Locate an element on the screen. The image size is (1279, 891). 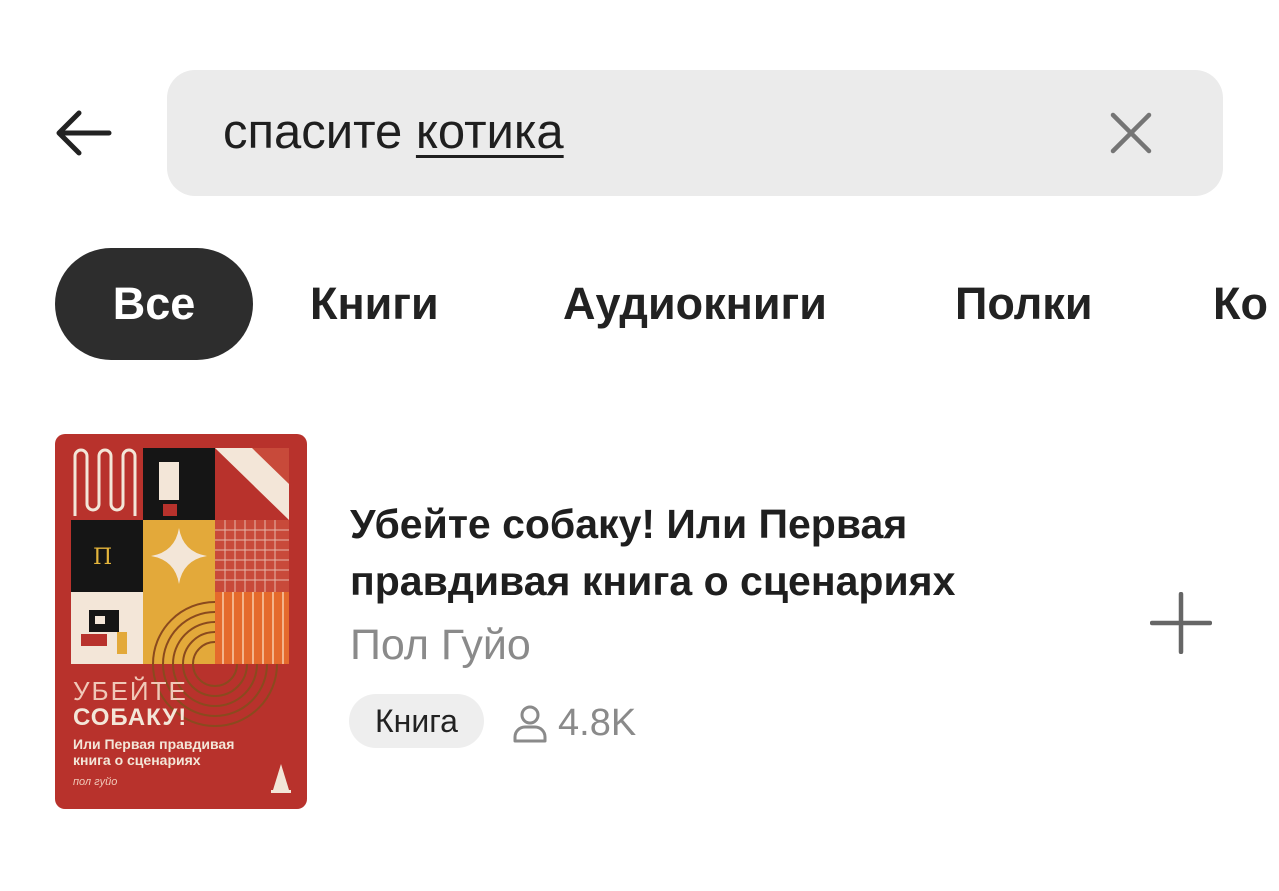
filter-tabs: Все Книги Аудиокниги Полки Ко is located at coordinates (639, 304).